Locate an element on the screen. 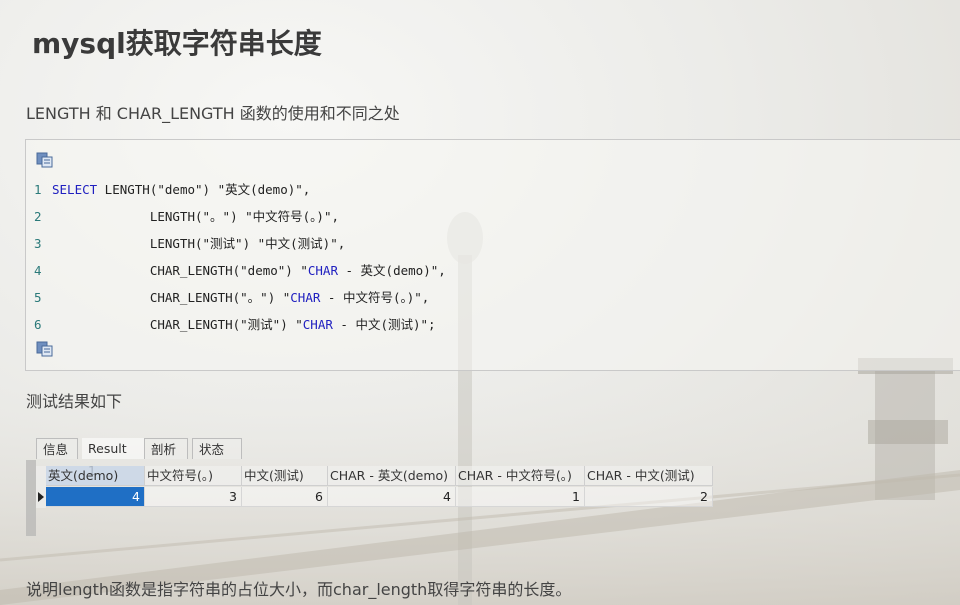 This screenshot has height=605, width=960. code-text: CHAR_LENGTH("测试") " is located at coordinates (177, 324).